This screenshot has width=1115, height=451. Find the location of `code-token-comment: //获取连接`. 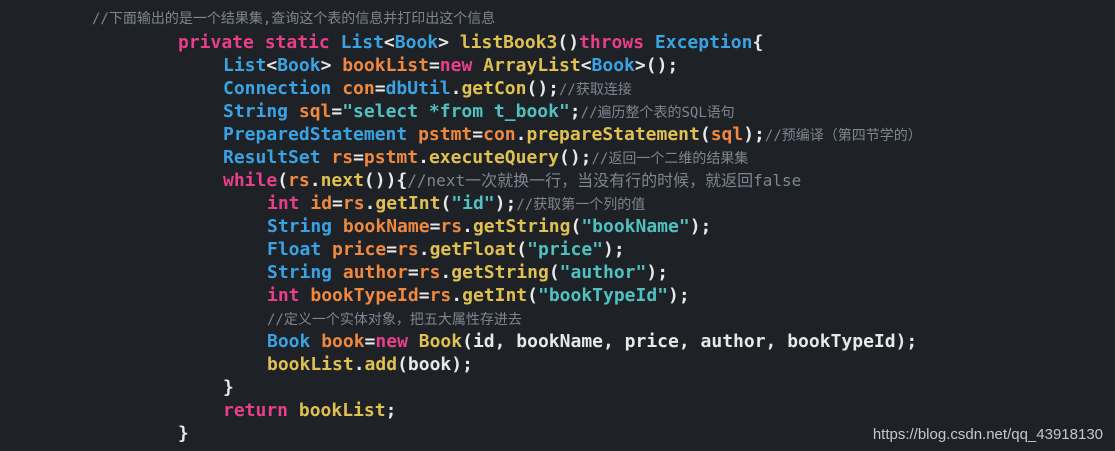

code-token-comment: //获取连接 is located at coordinates (595, 90).